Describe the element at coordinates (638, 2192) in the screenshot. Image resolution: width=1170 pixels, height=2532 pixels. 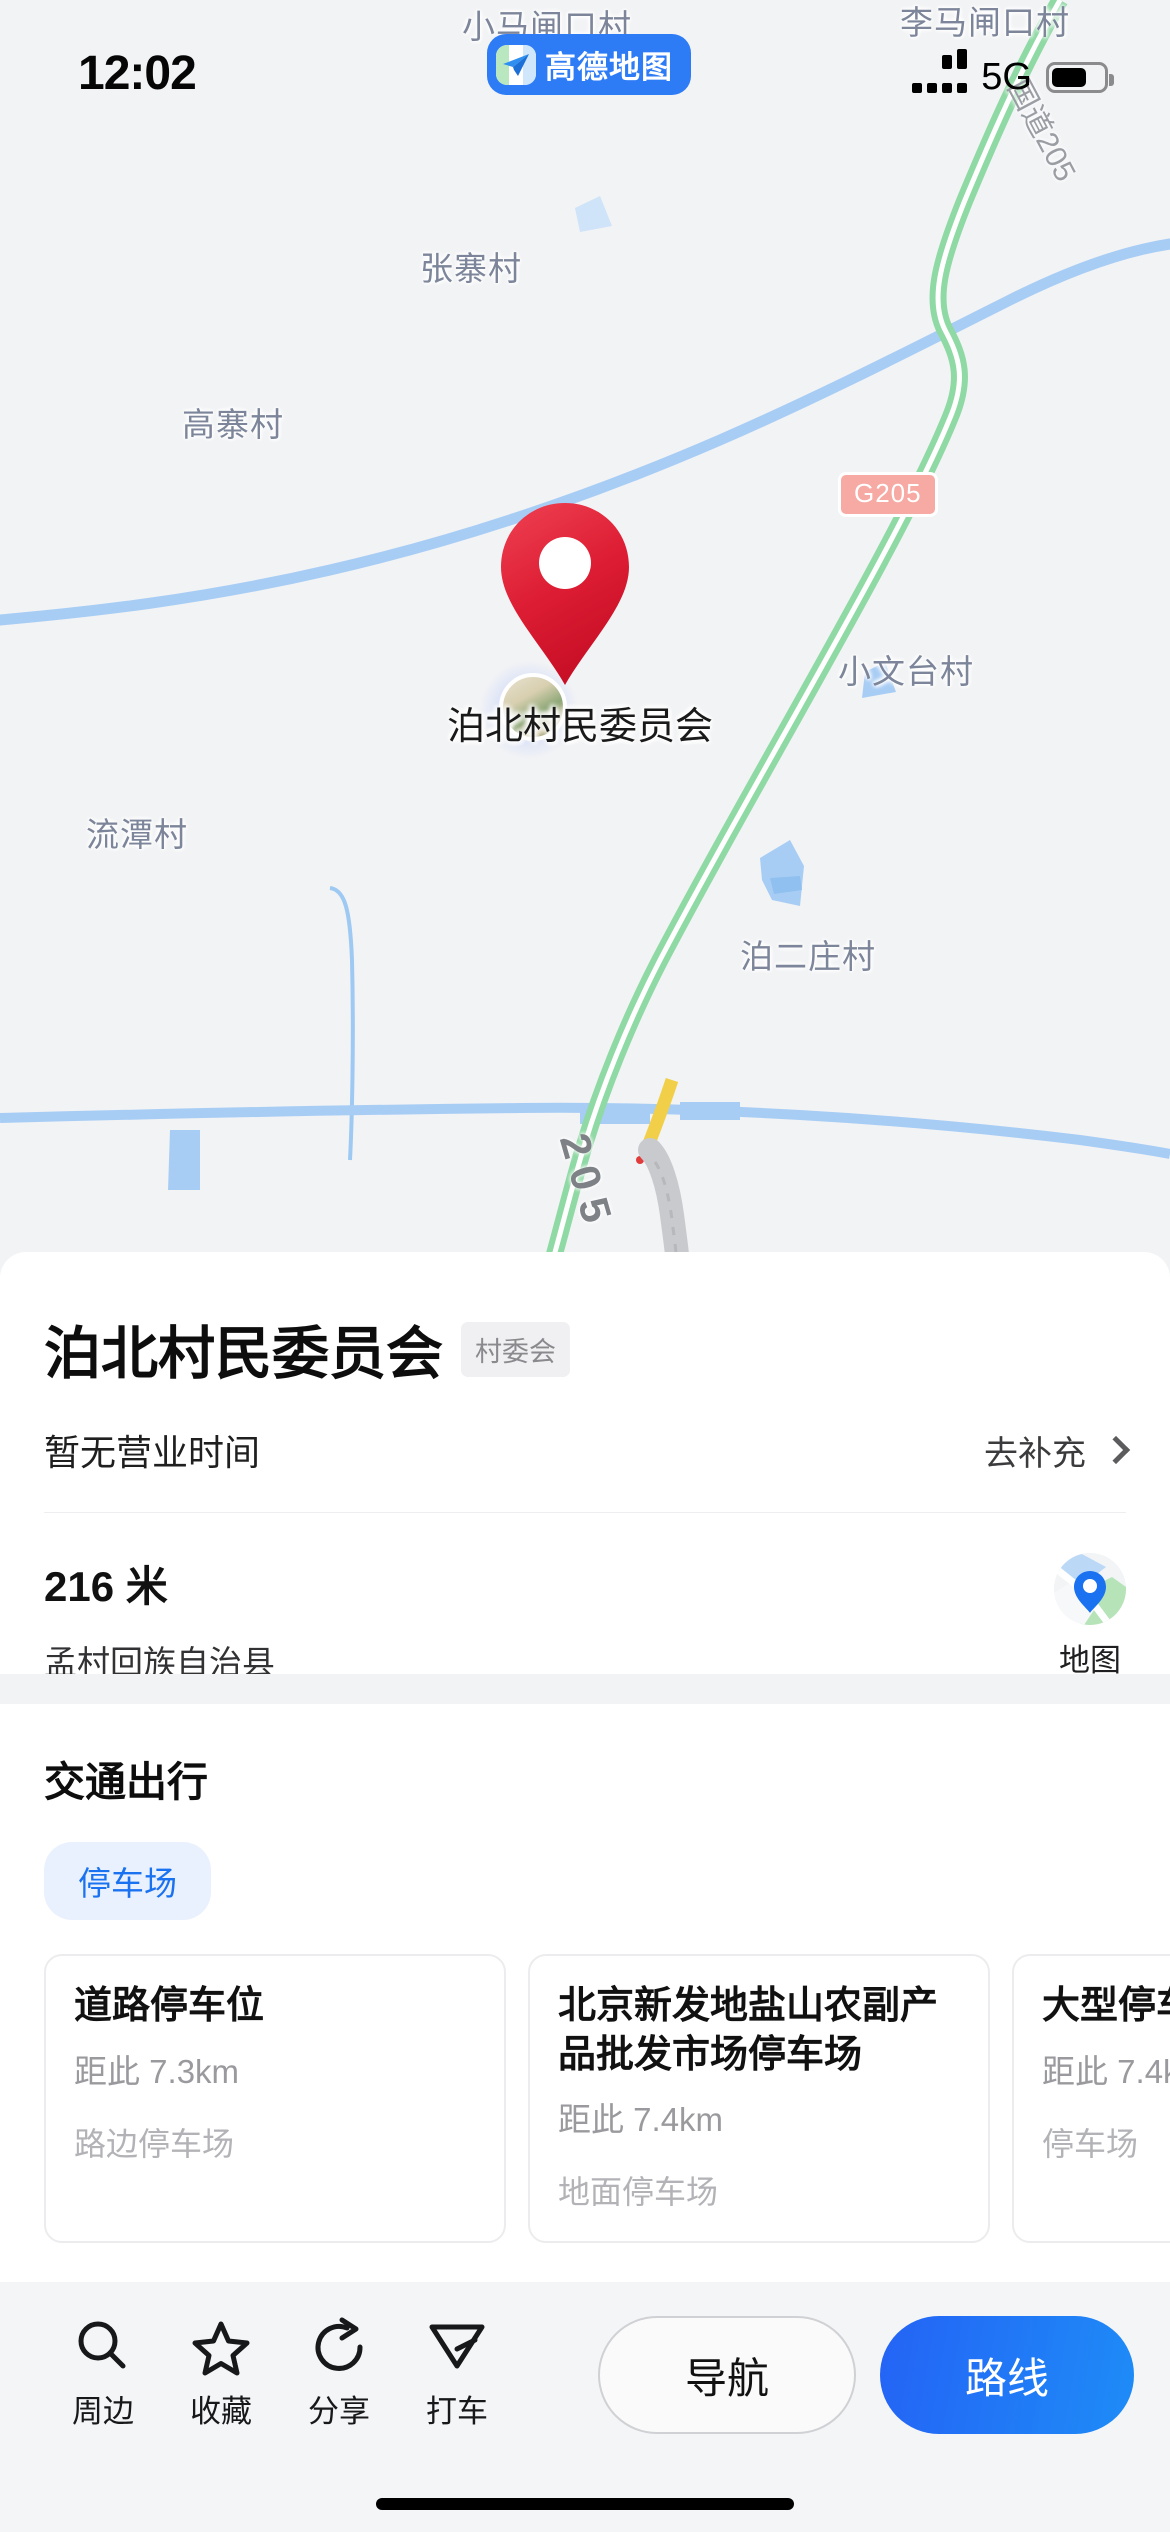
I see `parking-card-type: 地面停车场` at that location.